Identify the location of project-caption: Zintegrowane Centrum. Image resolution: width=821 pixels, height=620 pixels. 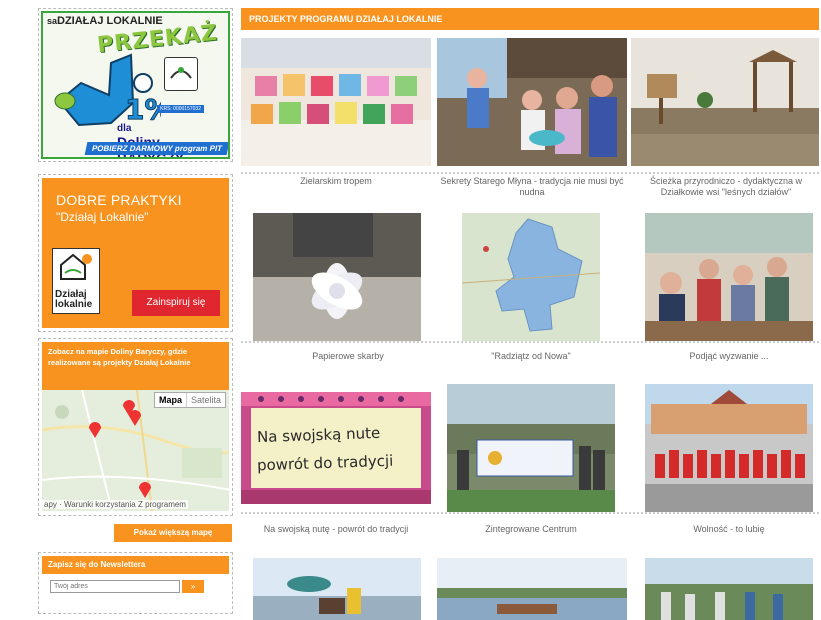
(531, 529).